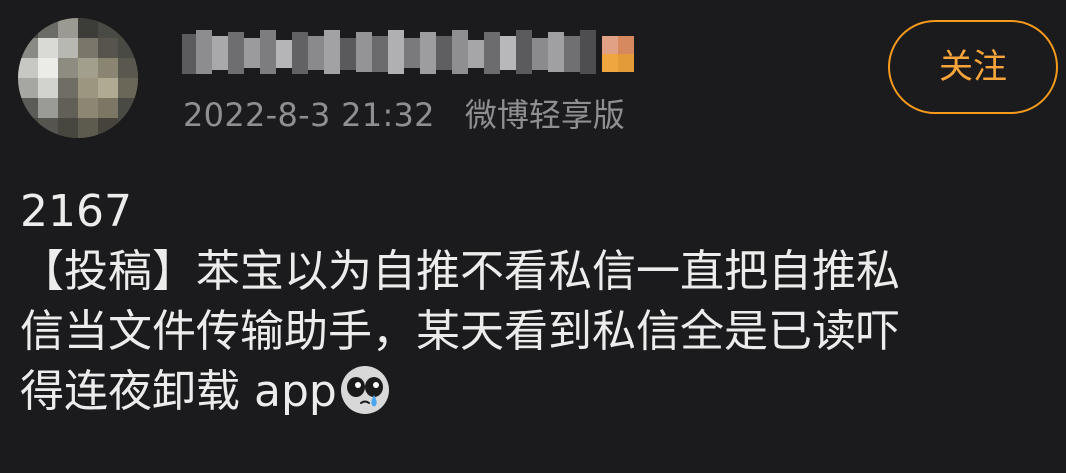 The width and height of the screenshot is (1066, 473). Describe the element at coordinates (309, 115) in the screenshot. I see `post-timestamp: 2022-8-3 21:32` at that location.